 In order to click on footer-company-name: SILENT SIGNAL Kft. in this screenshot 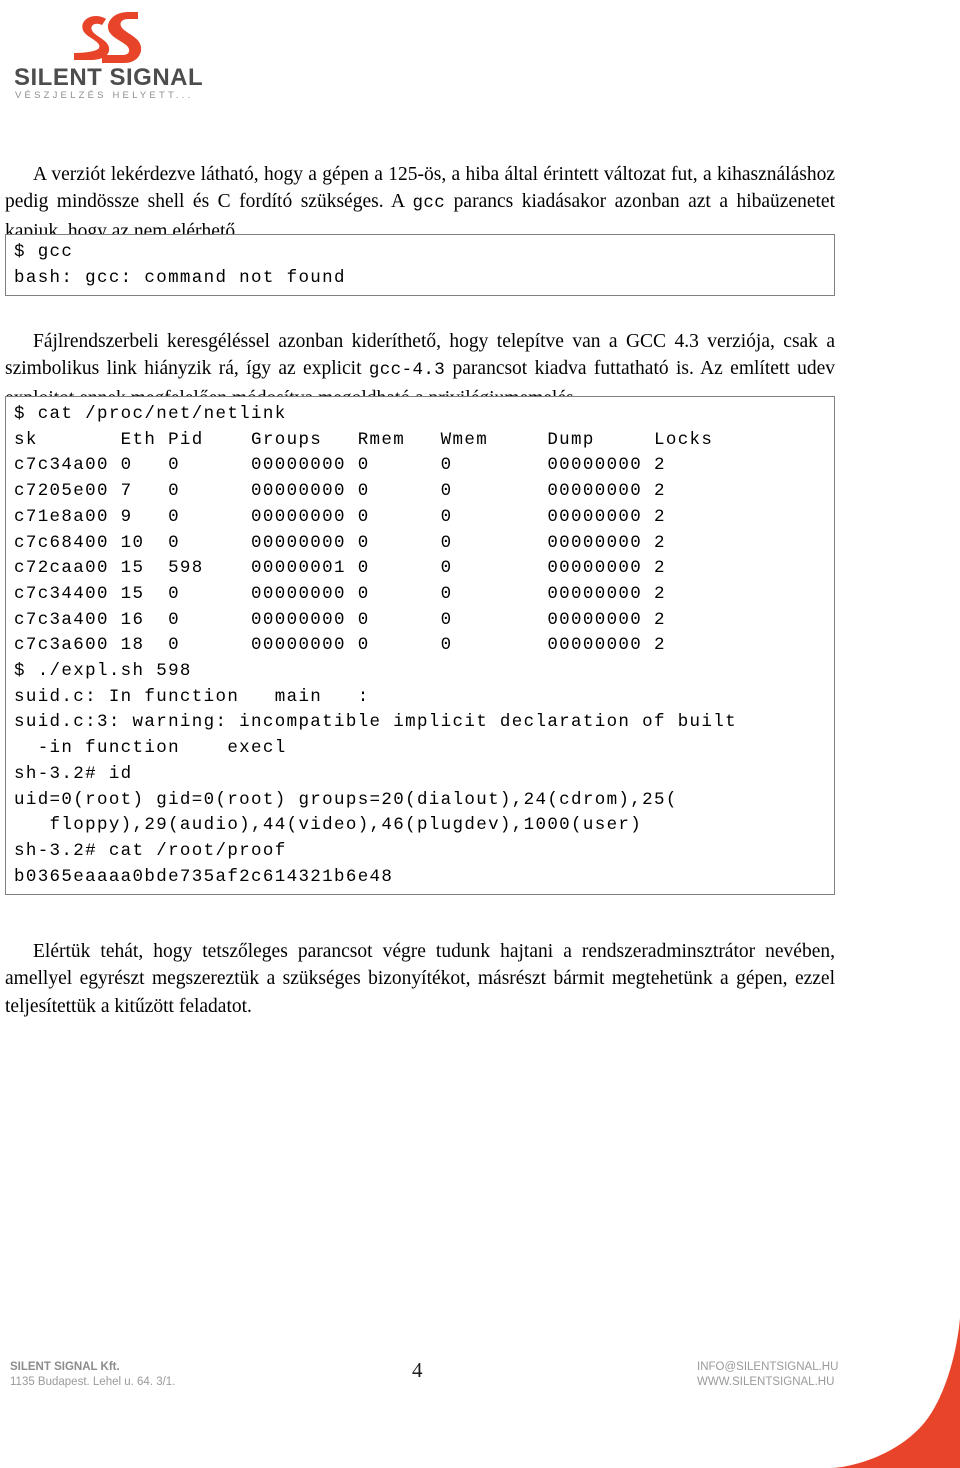, I will do `click(65, 1367)`.